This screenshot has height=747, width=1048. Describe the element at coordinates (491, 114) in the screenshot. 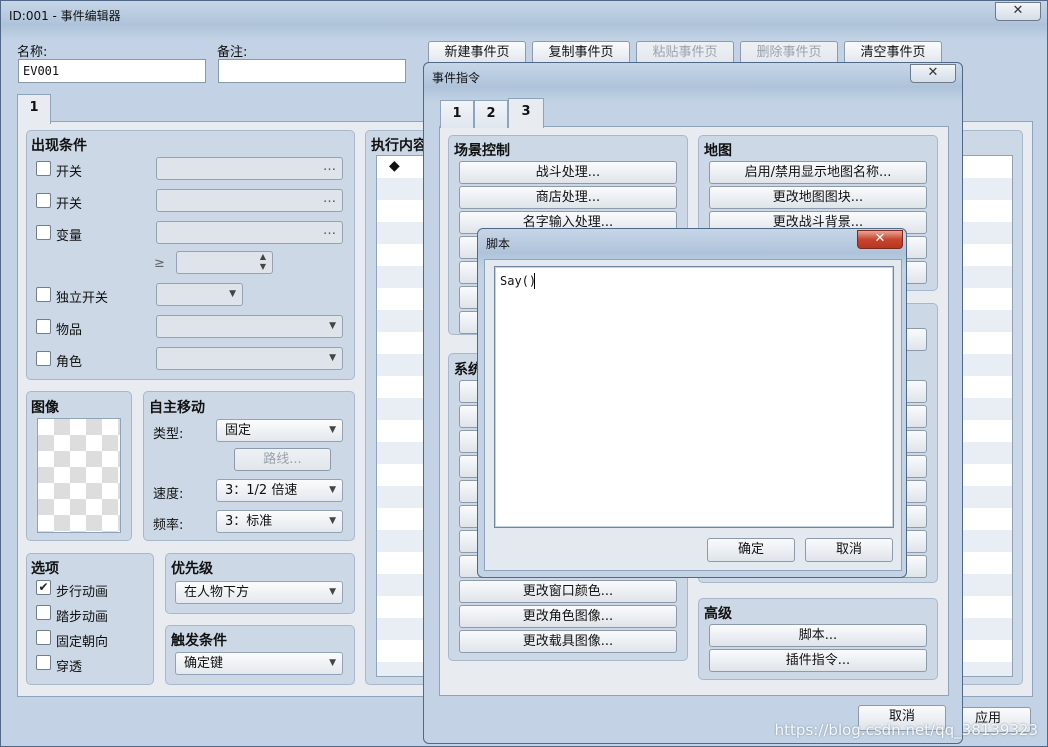

I see `tab-command-2: 2` at that location.